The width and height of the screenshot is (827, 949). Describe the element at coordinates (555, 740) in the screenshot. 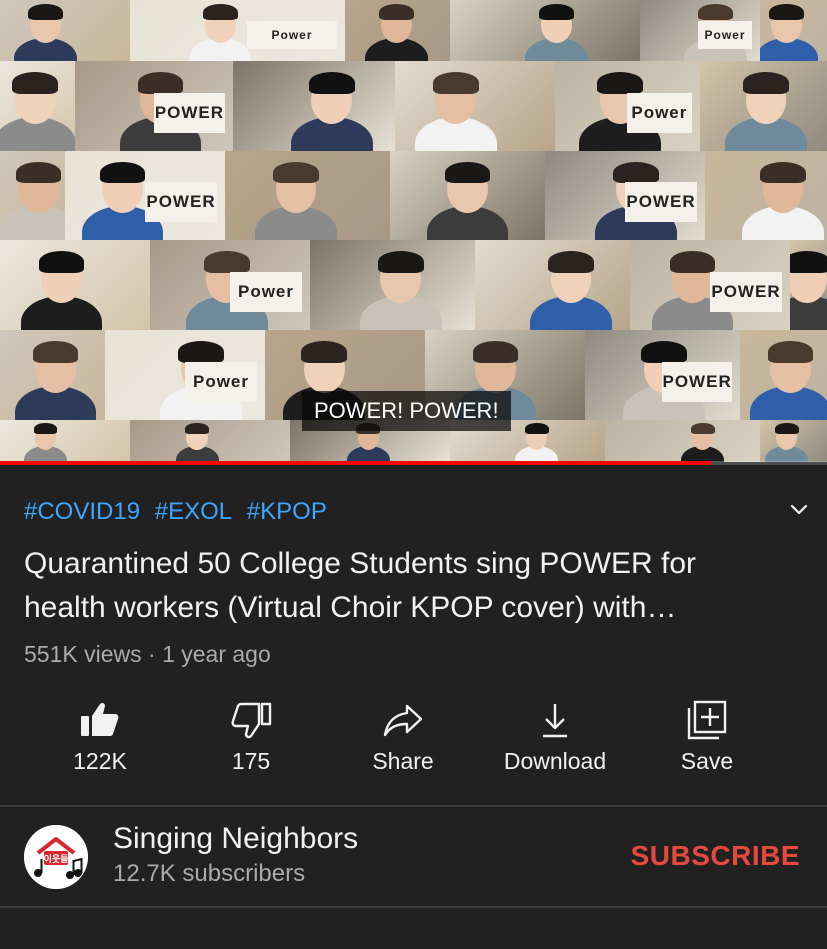

I see `download-button: Download` at that location.